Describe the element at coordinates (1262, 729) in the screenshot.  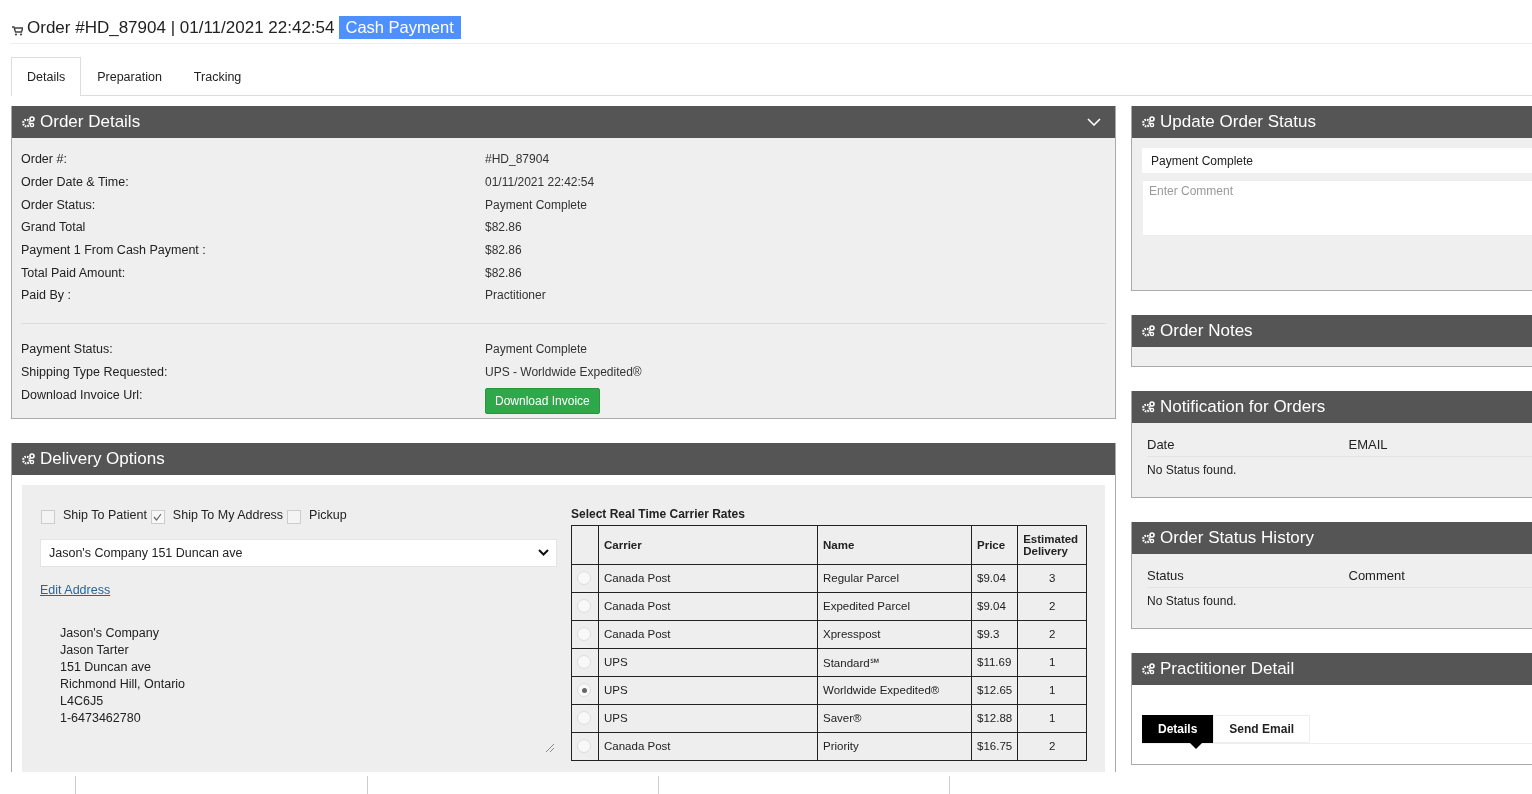
I see `tab: Send Email` at that location.